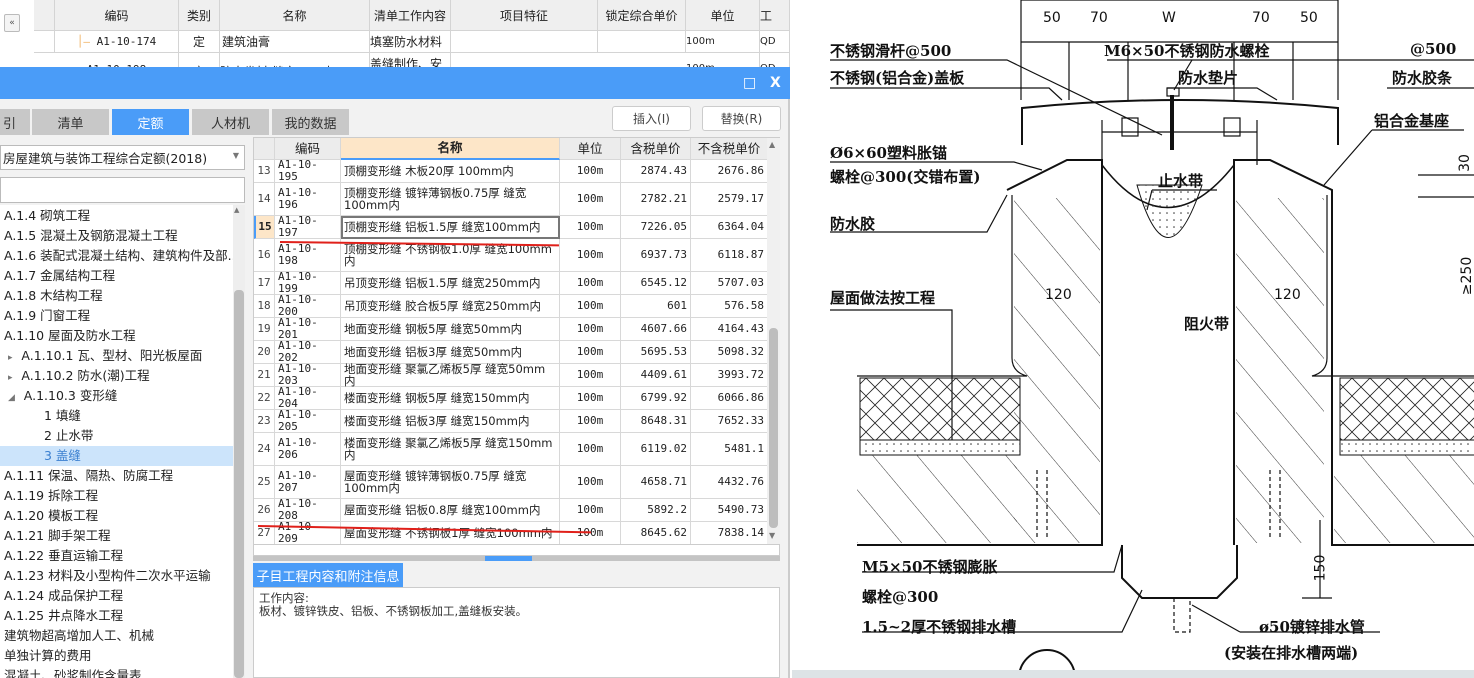  Describe the element at coordinates (651, 118) in the screenshot. I see `insert-button: 插入(I)` at that location.